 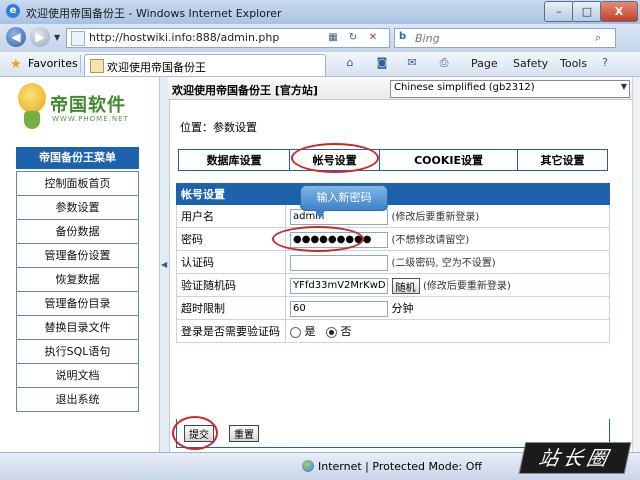 What do you see at coordinates (443, 263) in the screenshot?
I see `authcode-hint: (二级密码, 空为不设置)` at bounding box center [443, 263].